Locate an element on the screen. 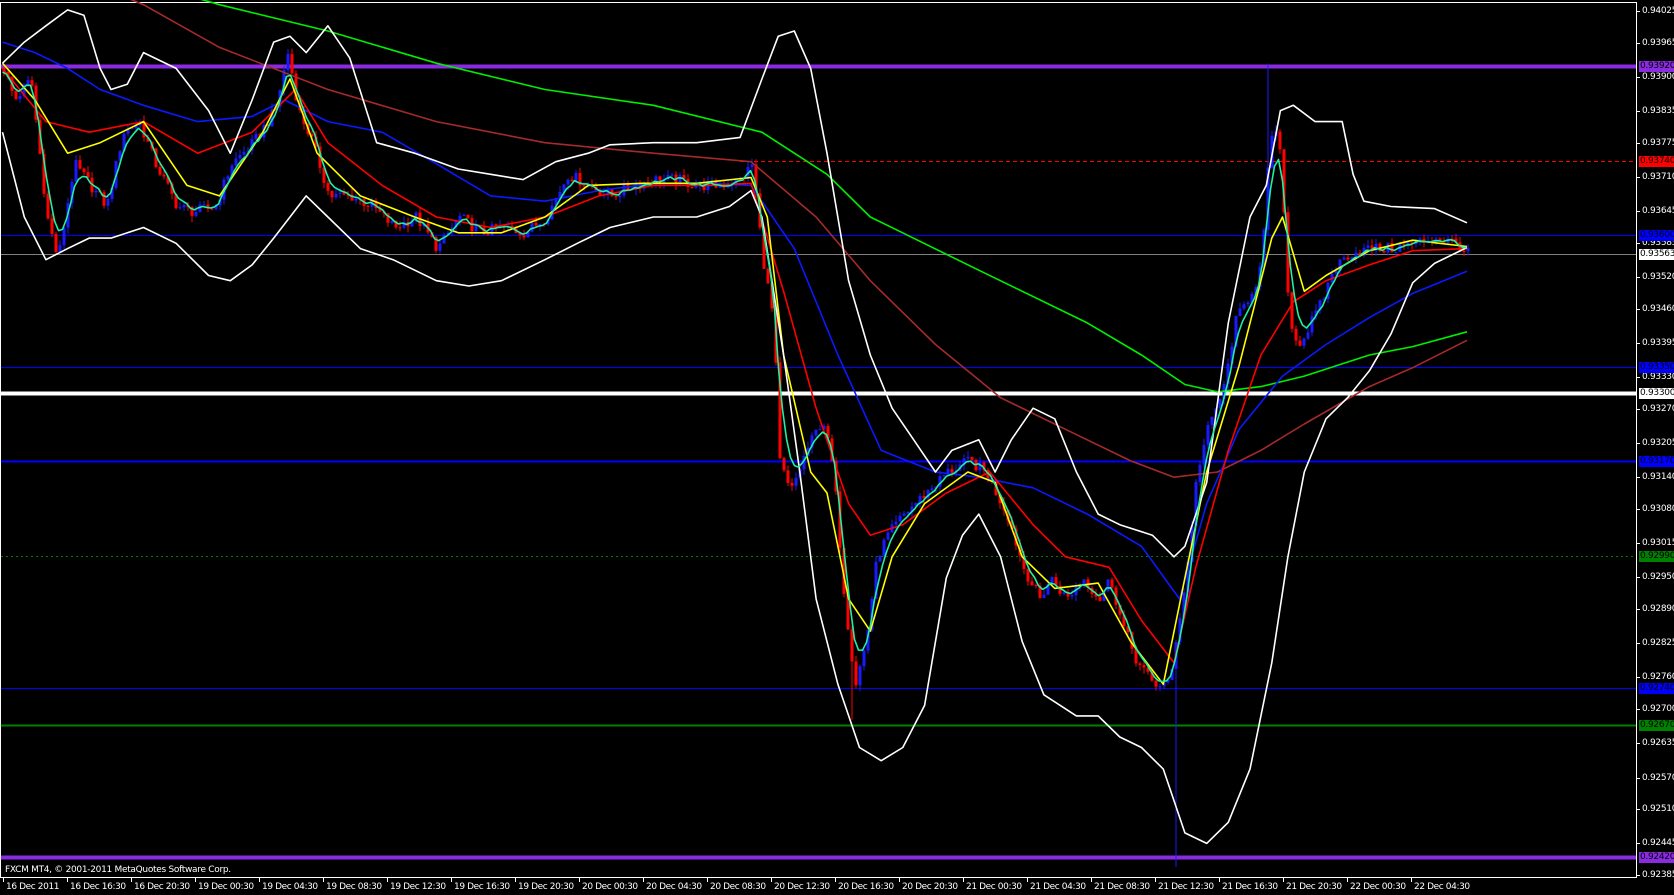 This screenshot has height=895, width=1674. price-tick-label: 0.92445 is located at coordinates (1658, 843).